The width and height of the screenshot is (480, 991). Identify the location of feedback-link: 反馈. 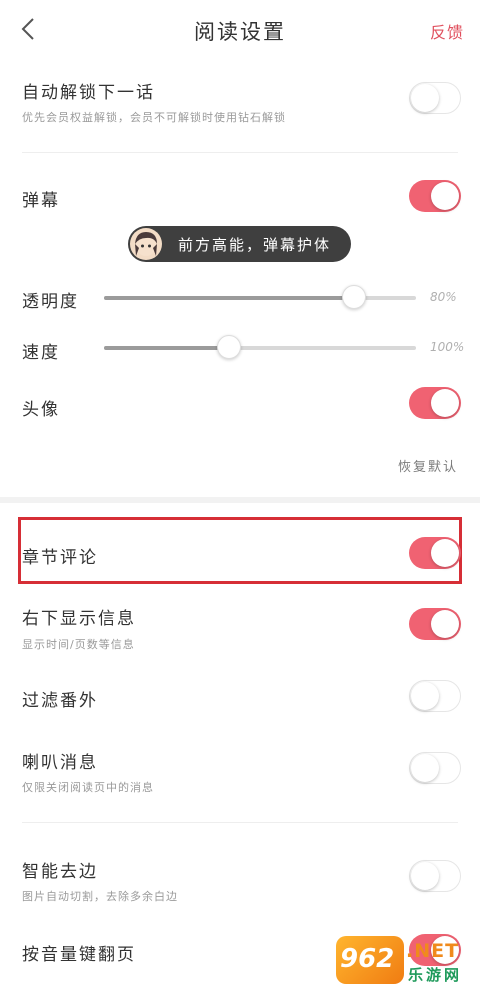
(447, 31).